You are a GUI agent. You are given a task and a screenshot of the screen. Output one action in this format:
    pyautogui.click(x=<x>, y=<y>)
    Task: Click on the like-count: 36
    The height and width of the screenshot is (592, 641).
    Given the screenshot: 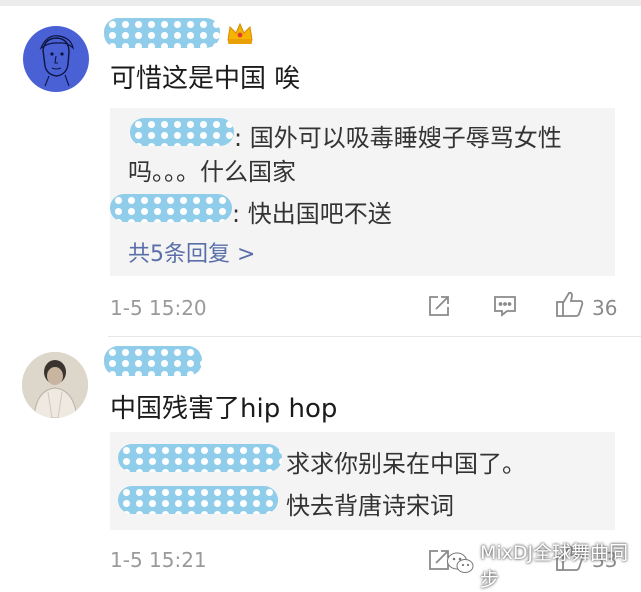 What is the action you would take?
    pyautogui.click(x=605, y=308)
    